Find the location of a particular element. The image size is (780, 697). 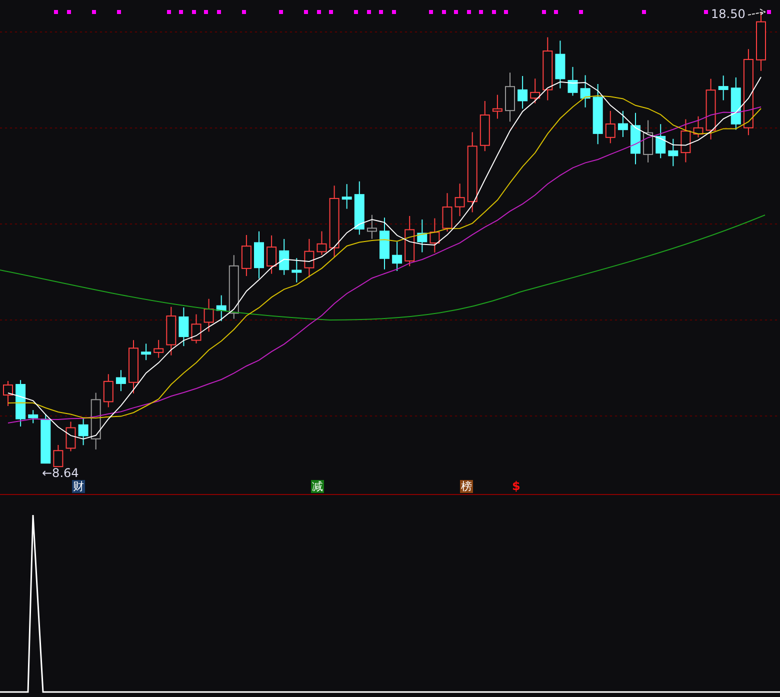

low-price-label: ←8.64 is located at coordinates (60, 473).